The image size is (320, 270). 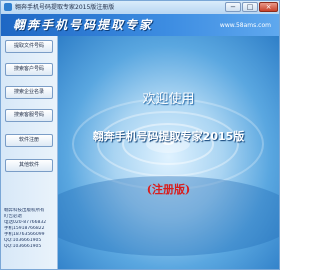 What do you see at coordinates (83, 25) in the screenshot?
I see `banner-title: 翱奔手机号码提取专家` at bounding box center [83, 25].